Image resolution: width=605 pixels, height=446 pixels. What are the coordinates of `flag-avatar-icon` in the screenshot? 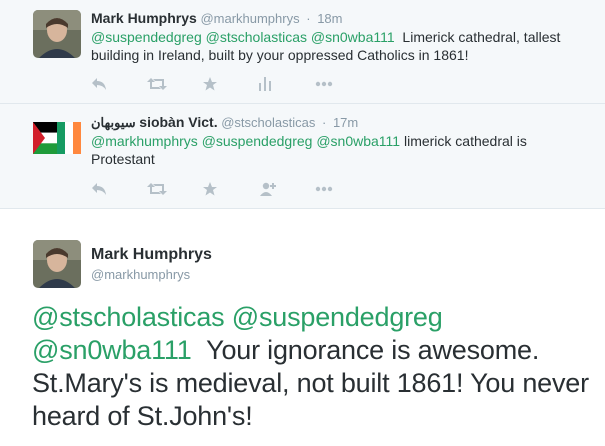 It's located at (57, 138).